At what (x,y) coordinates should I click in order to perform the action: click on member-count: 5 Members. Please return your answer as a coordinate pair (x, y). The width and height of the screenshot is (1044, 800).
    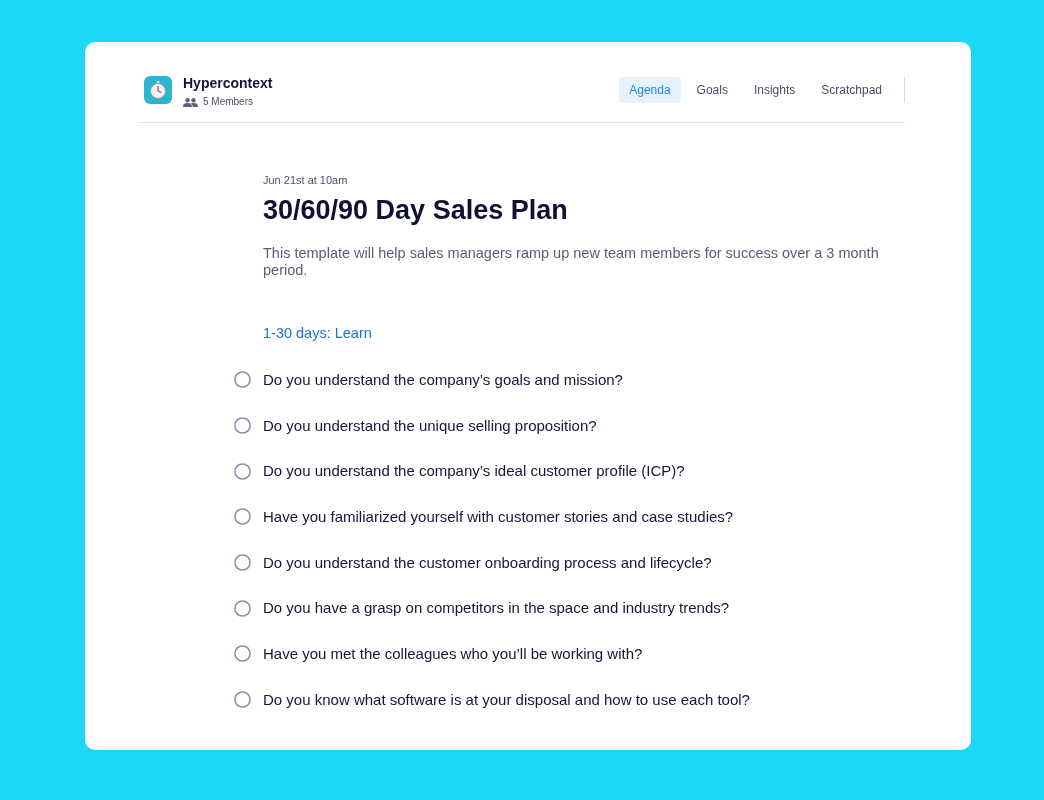
    Looking at the image, I should click on (228, 102).